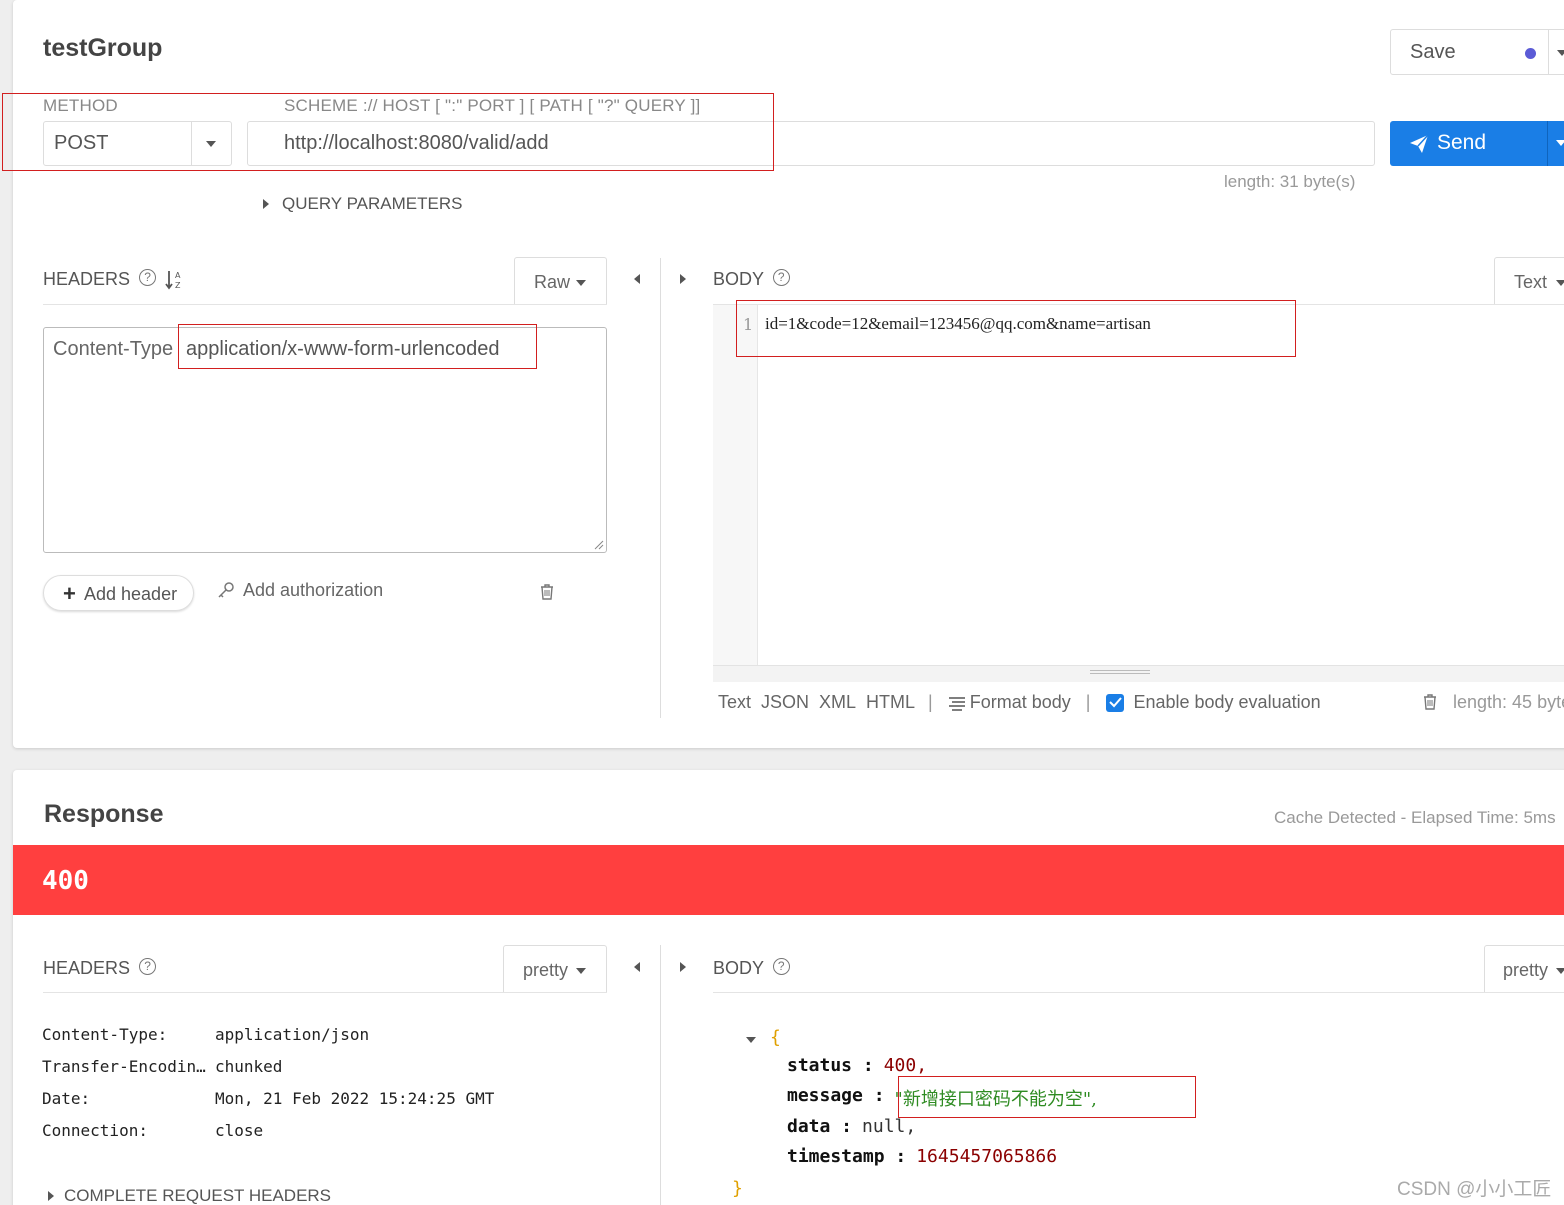  What do you see at coordinates (80, 105) in the screenshot?
I see `method-label: METHOD` at bounding box center [80, 105].